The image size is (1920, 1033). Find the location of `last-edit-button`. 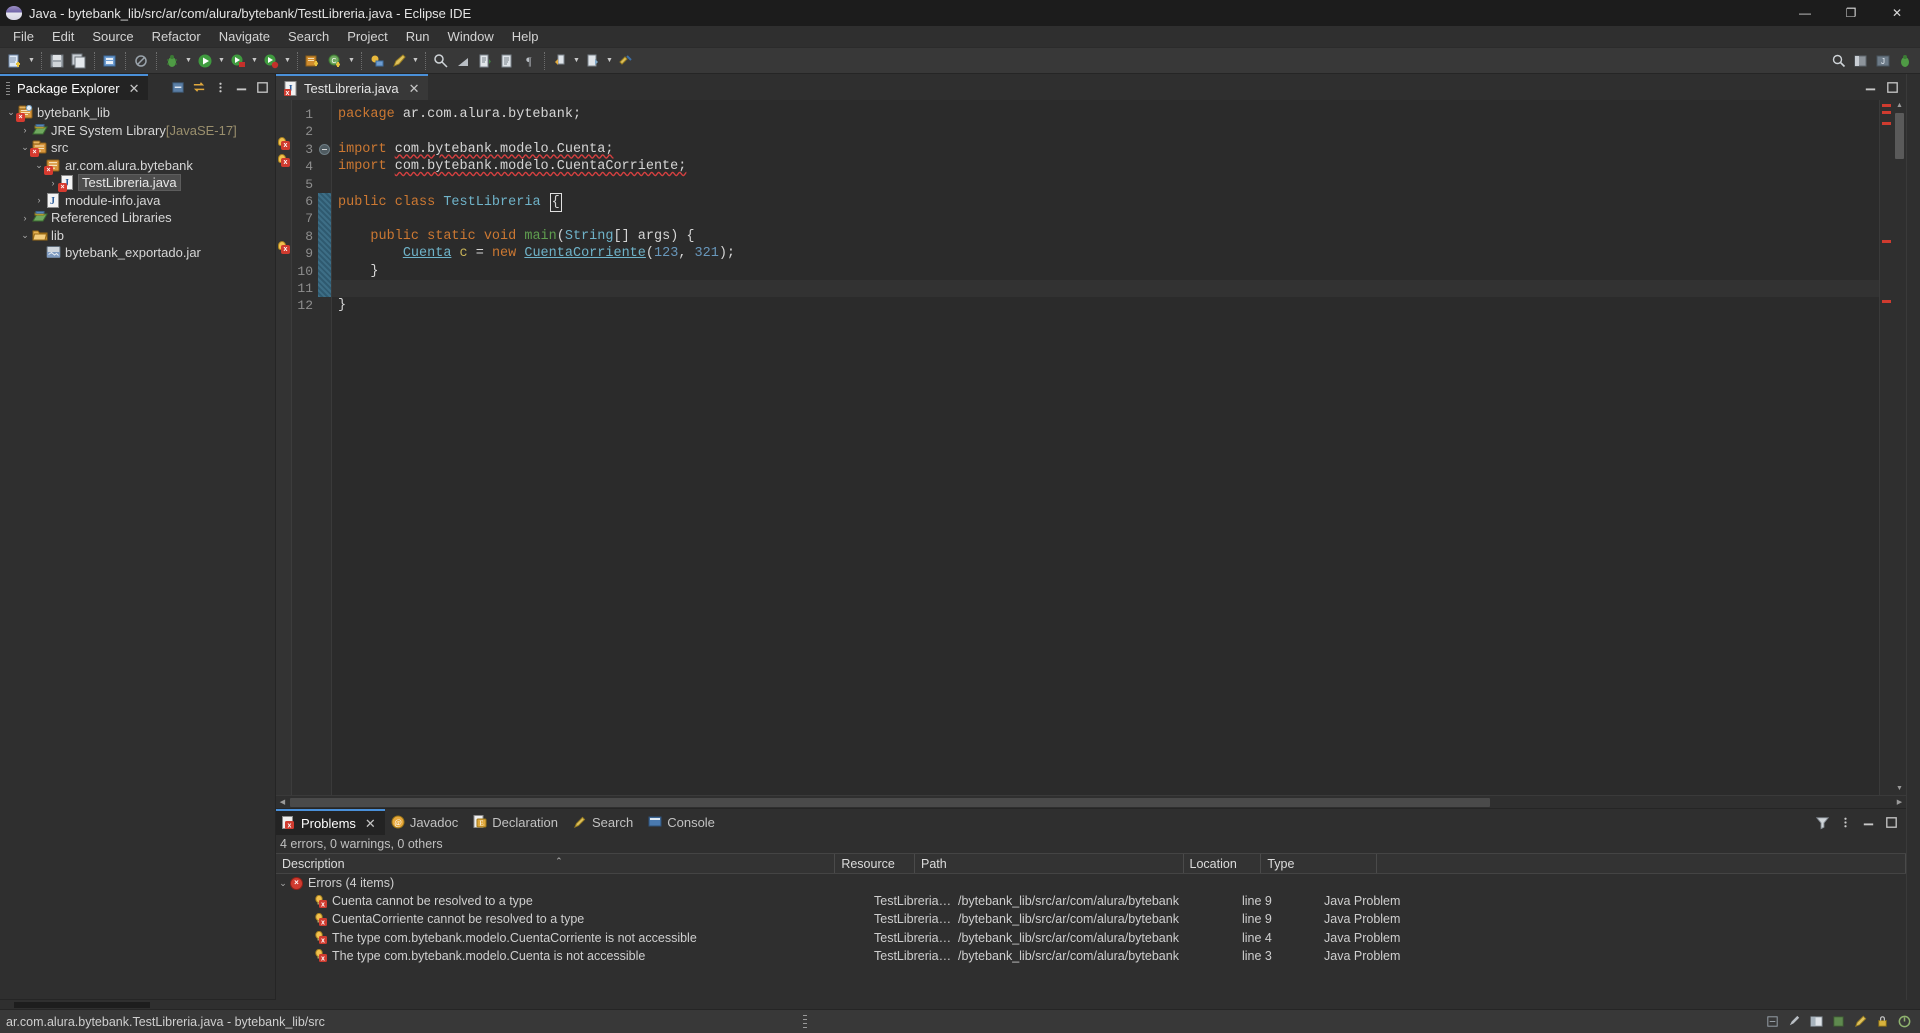

last-edit-button is located at coordinates (626, 61).